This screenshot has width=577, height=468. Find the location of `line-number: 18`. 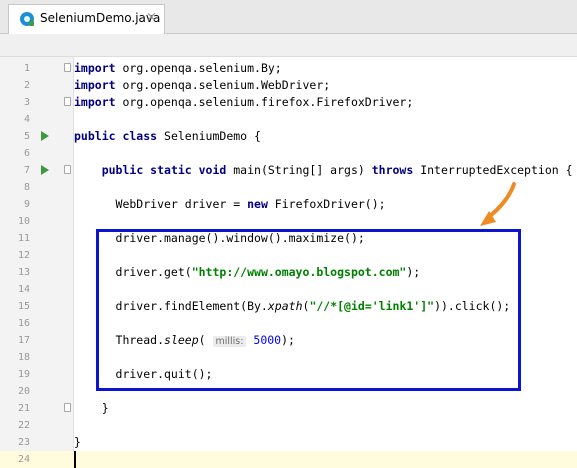

line-number: 18 is located at coordinates (23, 357).